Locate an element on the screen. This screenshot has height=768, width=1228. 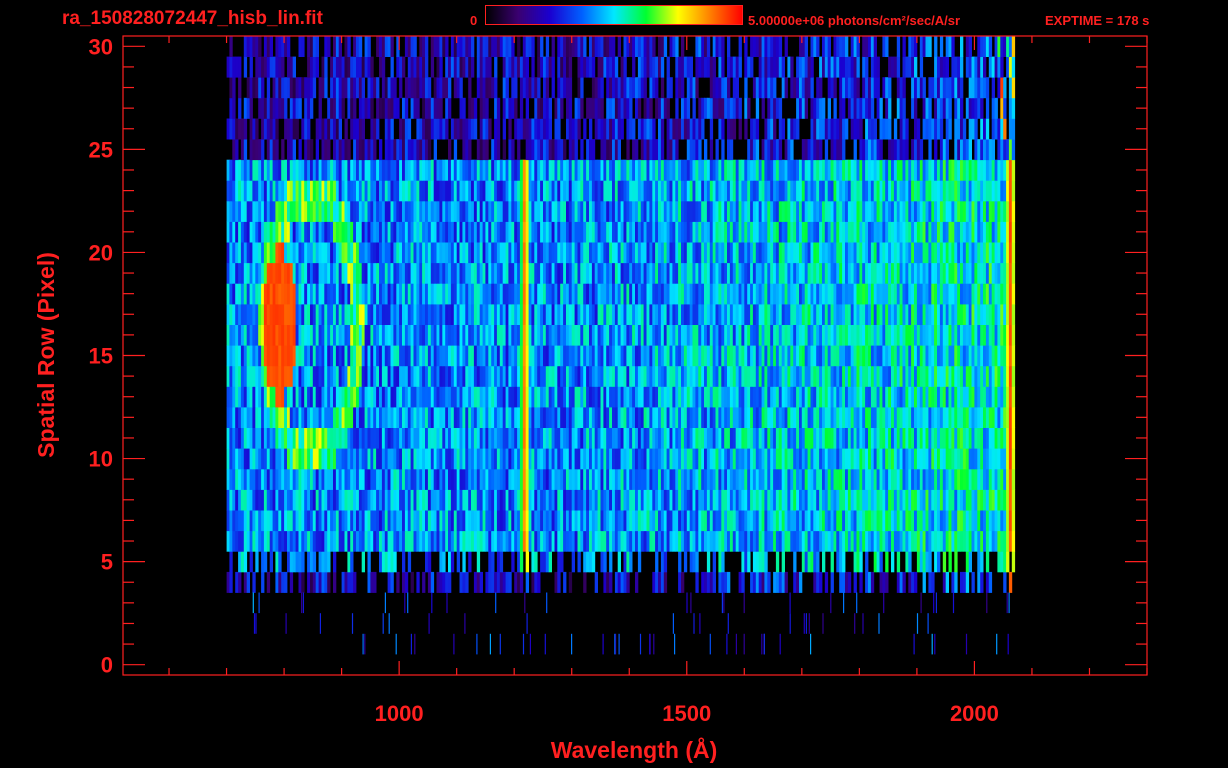
x-tick-label: 1500 is located at coordinates (686, 713).